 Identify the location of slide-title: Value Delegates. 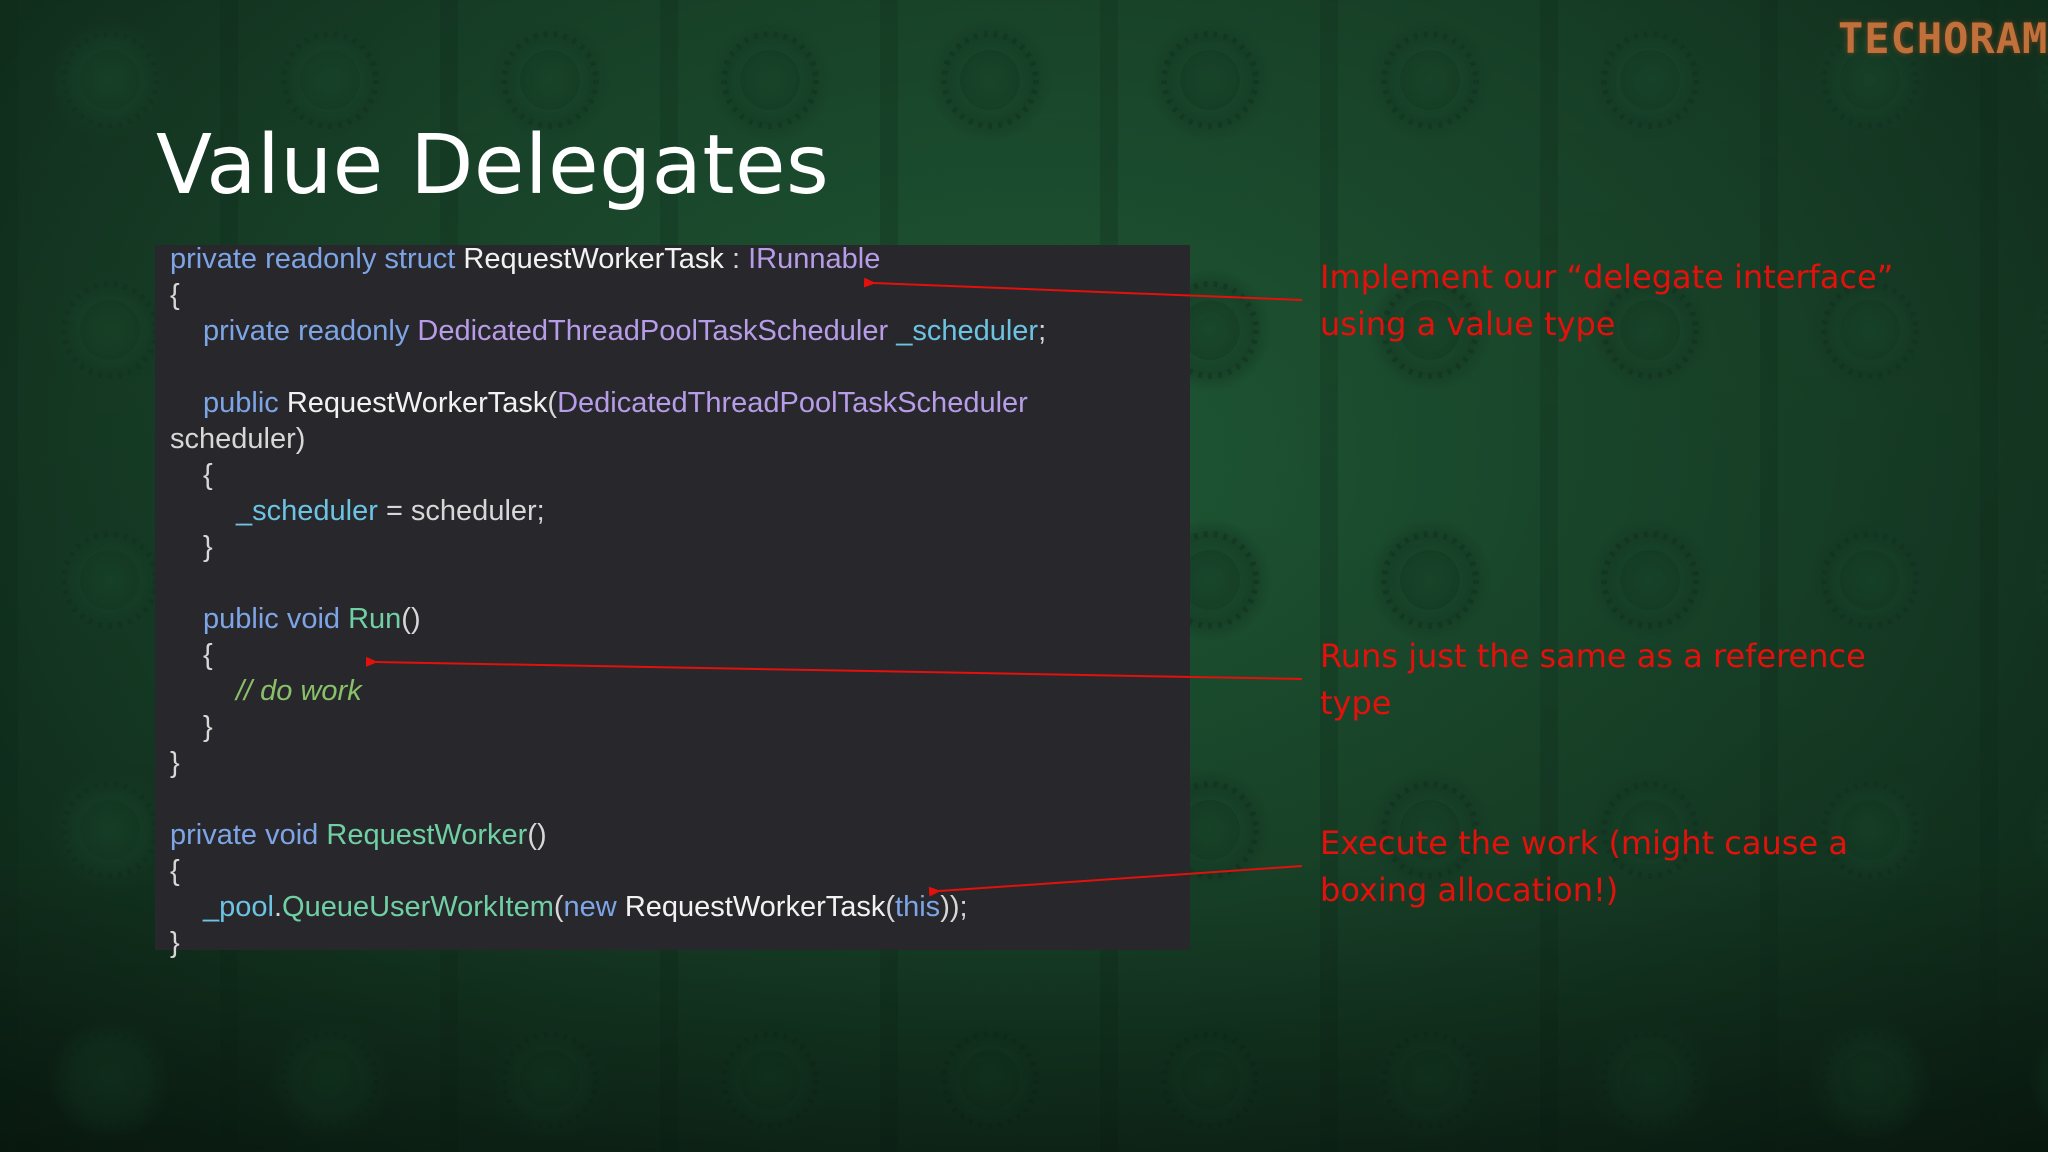
(493, 165).